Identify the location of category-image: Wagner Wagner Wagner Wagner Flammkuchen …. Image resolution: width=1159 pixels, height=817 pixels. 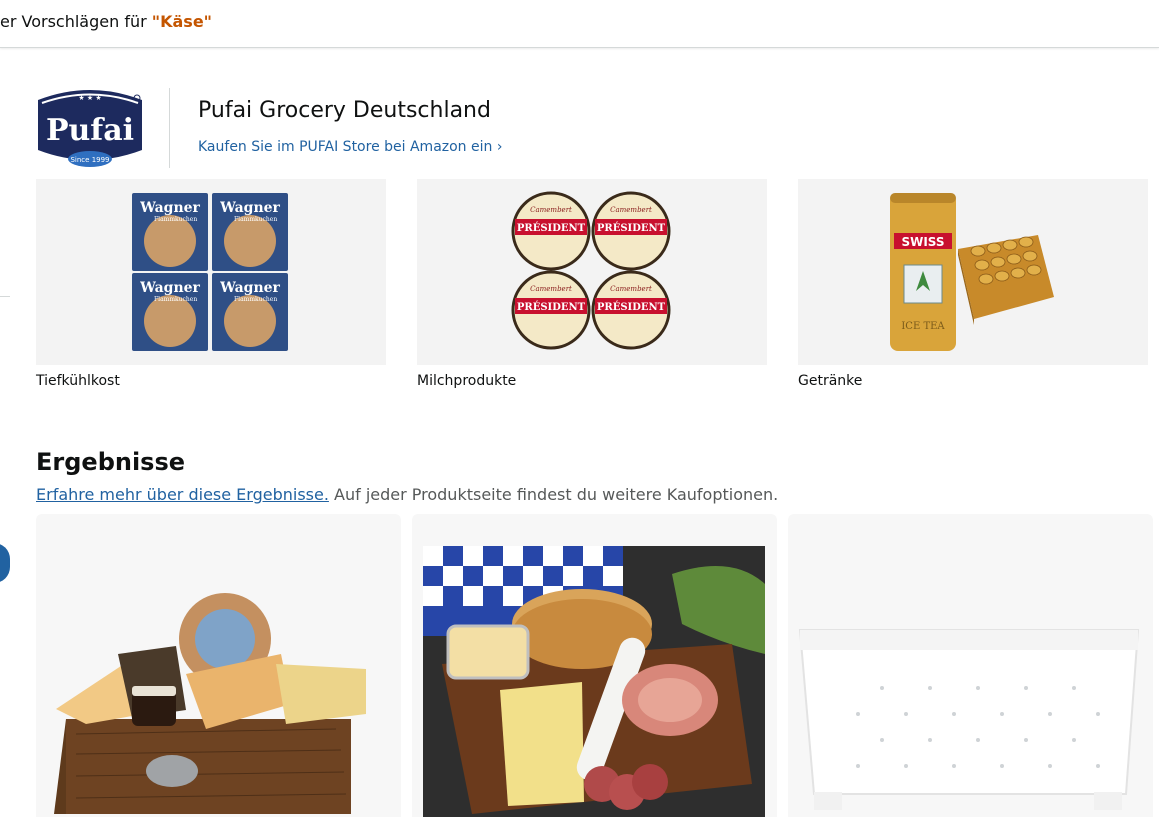
(211, 272).